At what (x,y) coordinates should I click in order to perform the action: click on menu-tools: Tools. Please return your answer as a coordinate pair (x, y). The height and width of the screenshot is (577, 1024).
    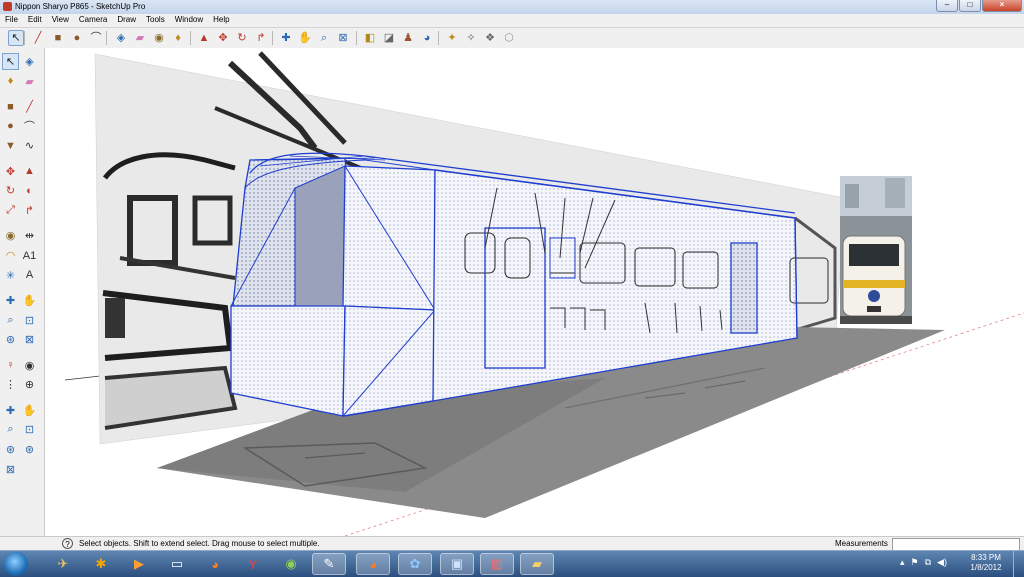
    Looking at the image, I should click on (155, 20).